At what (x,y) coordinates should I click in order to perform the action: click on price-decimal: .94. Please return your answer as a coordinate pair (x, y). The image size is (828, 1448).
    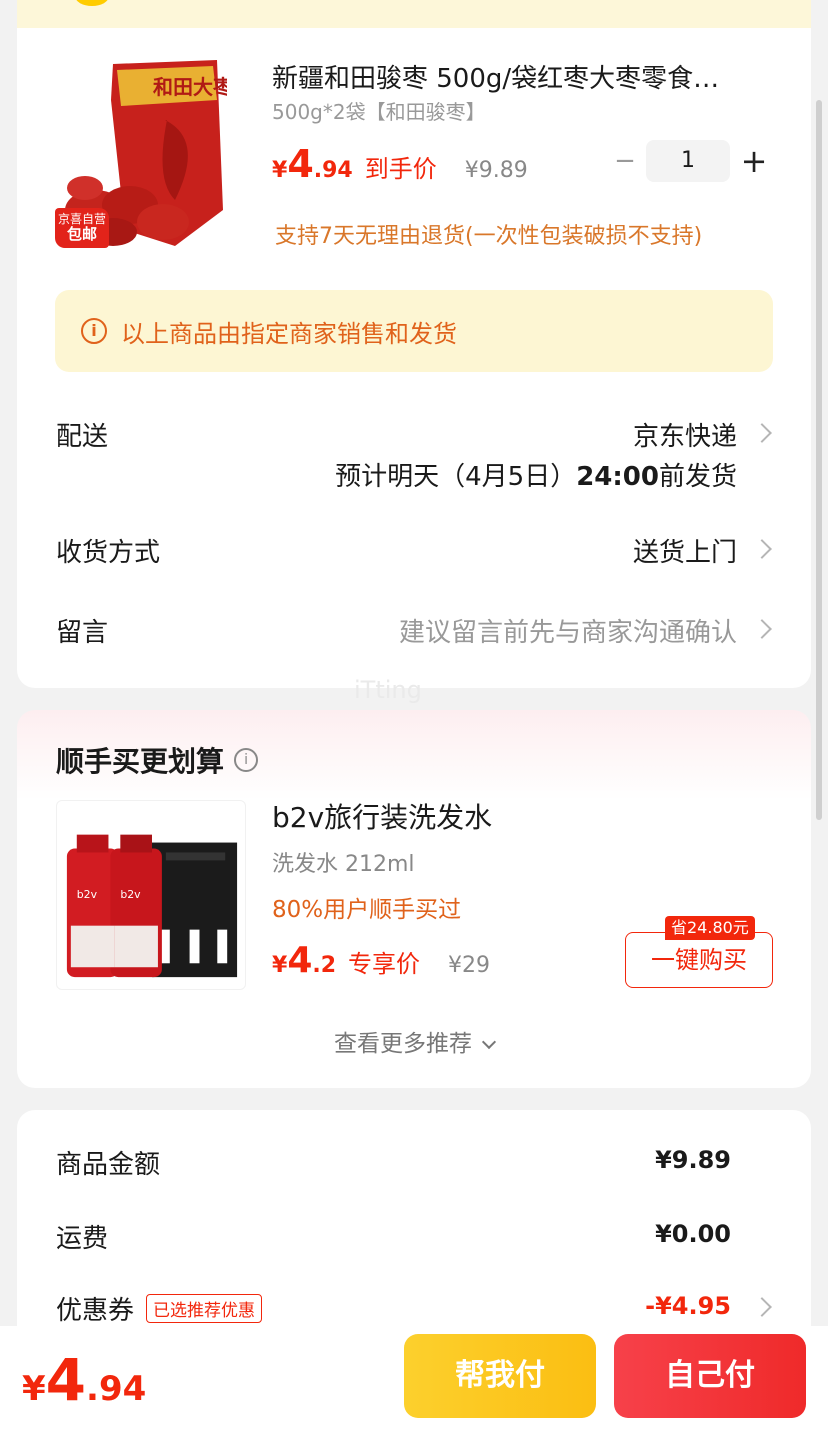
    Looking at the image, I should click on (333, 170).